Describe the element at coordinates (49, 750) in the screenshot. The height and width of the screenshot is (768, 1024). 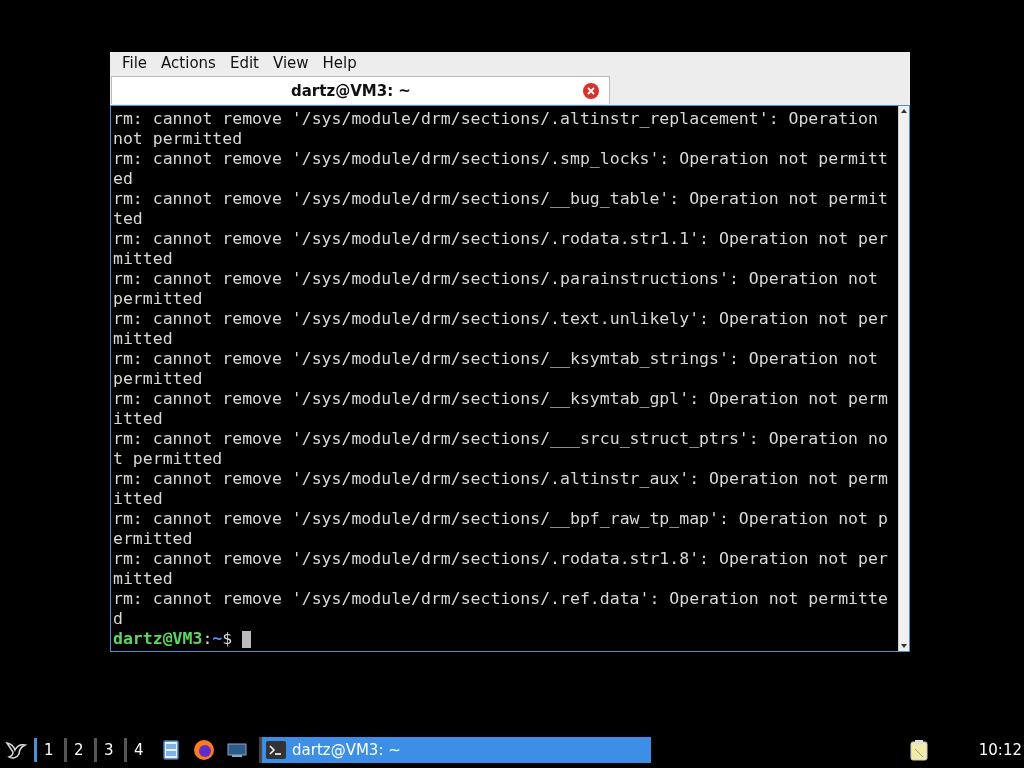
I see `workspace-button: 1` at that location.